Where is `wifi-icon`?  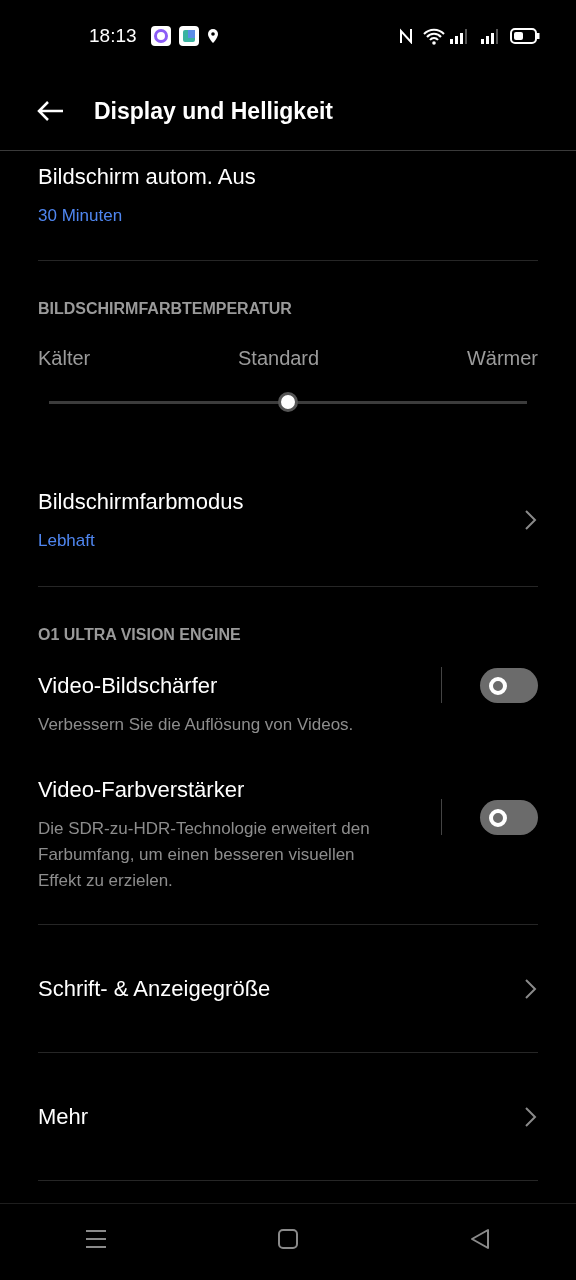
wifi-icon is located at coordinates (434, 36).